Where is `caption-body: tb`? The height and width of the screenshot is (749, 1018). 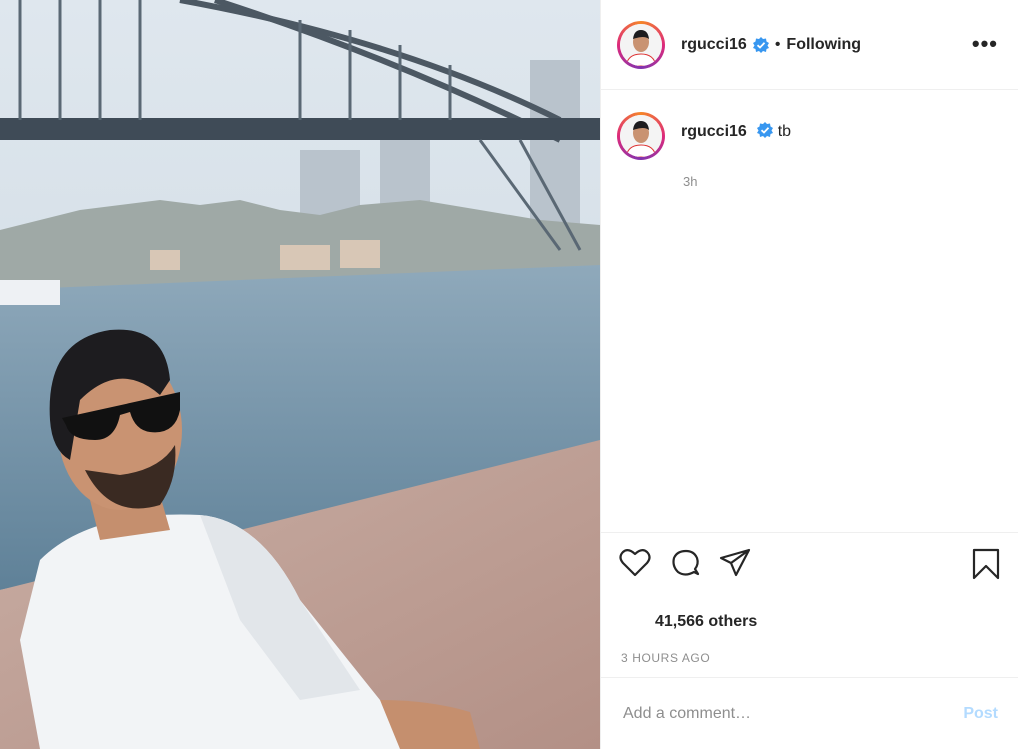
caption-body: tb is located at coordinates (784, 131).